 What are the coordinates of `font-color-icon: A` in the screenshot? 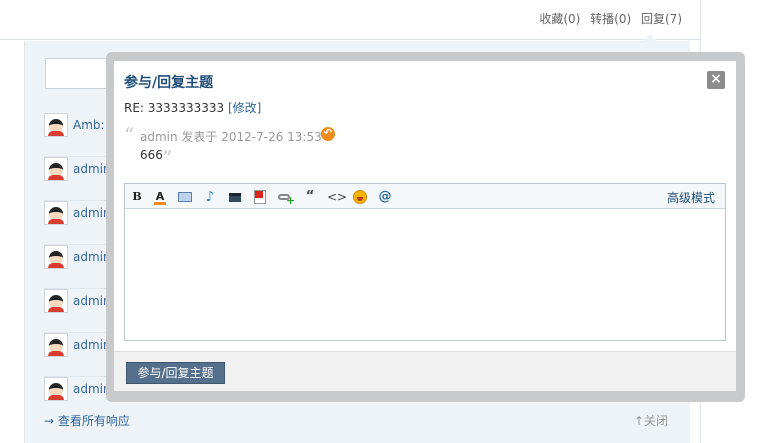 It's located at (160, 197).